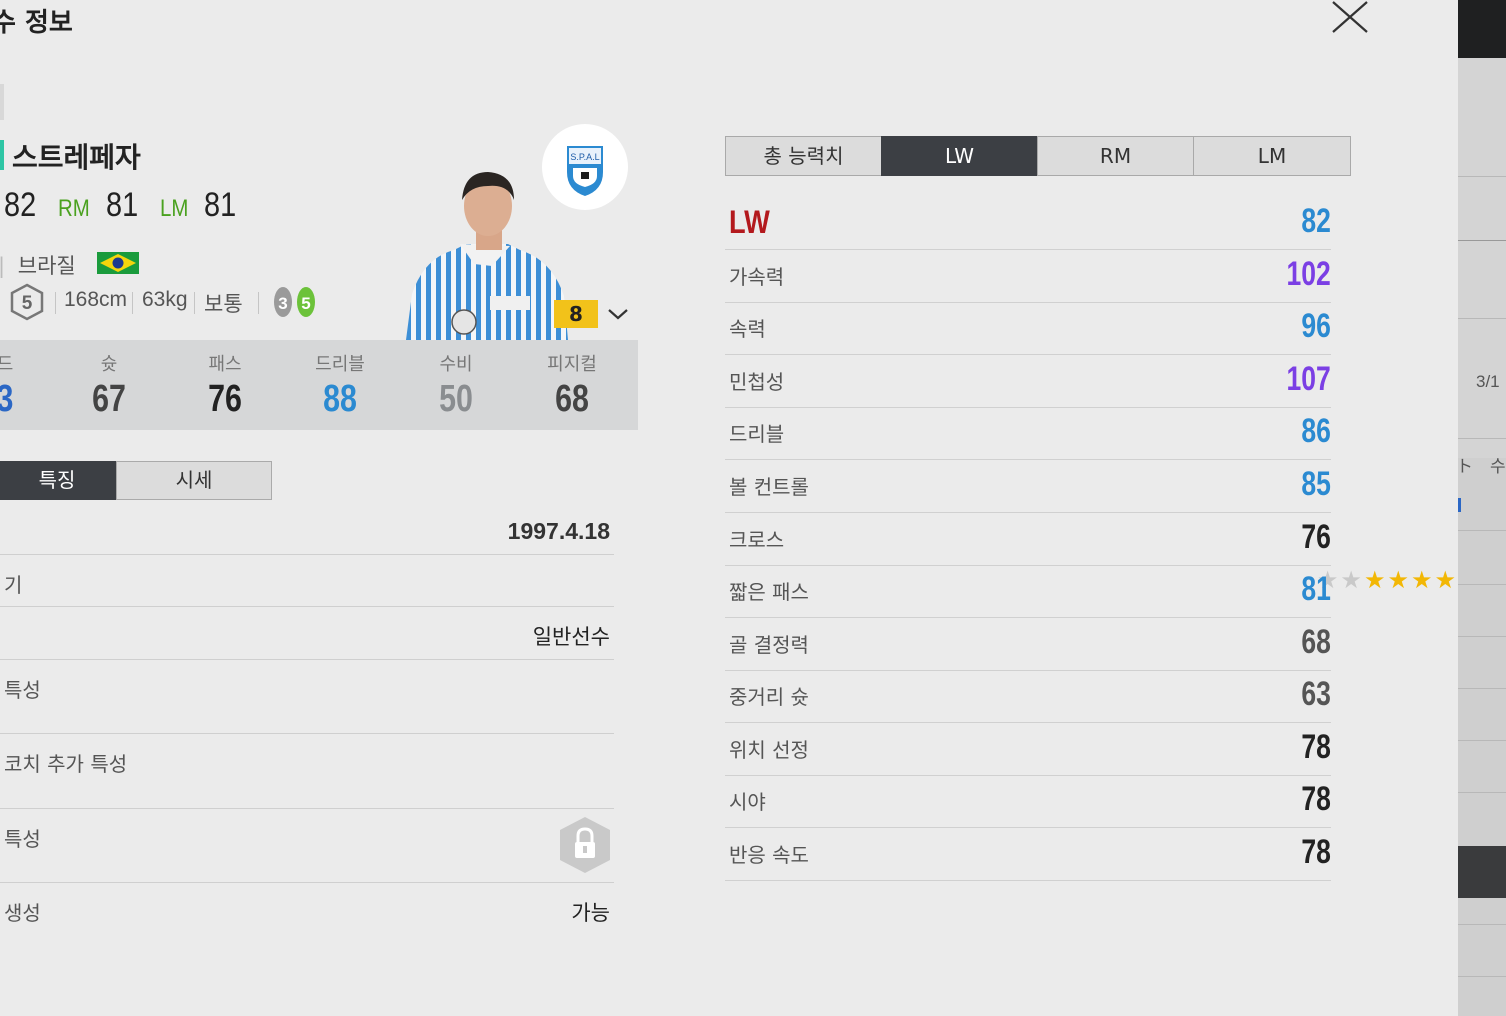  What do you see at coordinates (340, 380) in the screenshot?
I see `summary-stat: 드리블 88` at bounding box center [340, 380].